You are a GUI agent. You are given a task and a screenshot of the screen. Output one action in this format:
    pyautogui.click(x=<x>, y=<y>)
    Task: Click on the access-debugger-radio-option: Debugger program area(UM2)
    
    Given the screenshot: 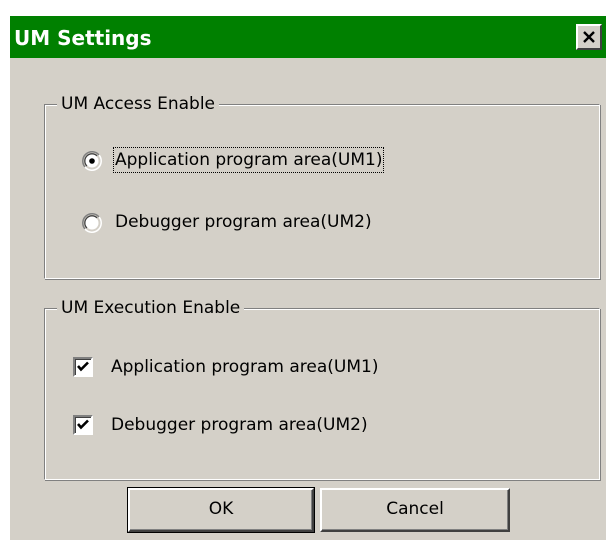 What is the action you would take?
    pyautogui.click(x=267, y=223)
    